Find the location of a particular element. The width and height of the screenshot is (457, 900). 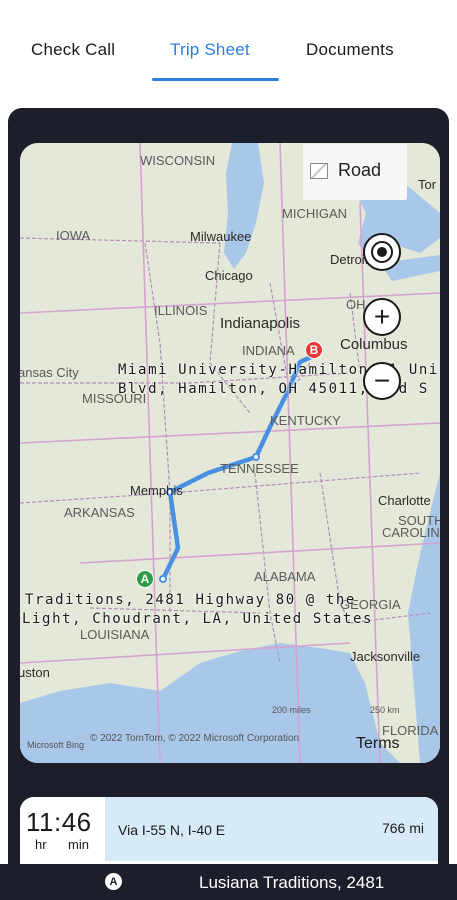

svg-text: Memphis is located at coordinates (156, 490).